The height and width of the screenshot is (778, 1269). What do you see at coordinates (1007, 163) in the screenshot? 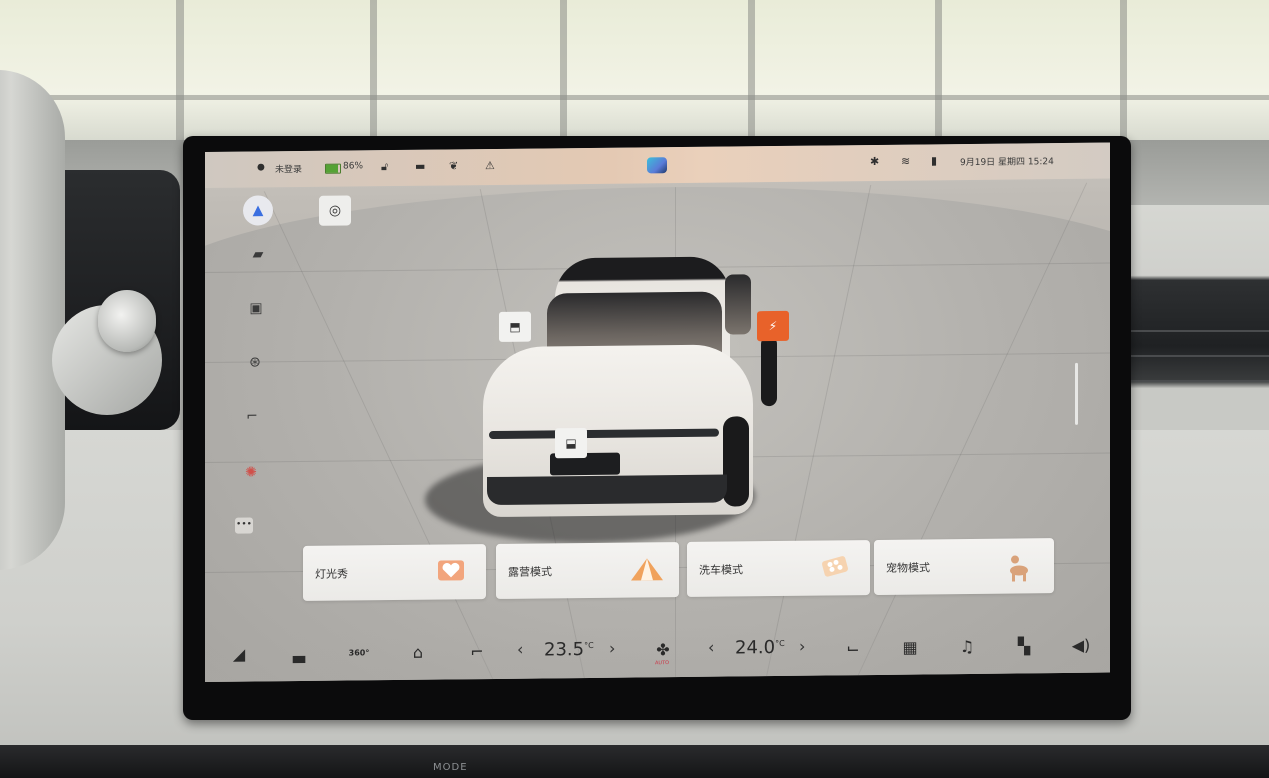
I see `datetime: 9月19日 星期四 15:24` at bounding box center [1007, 163].